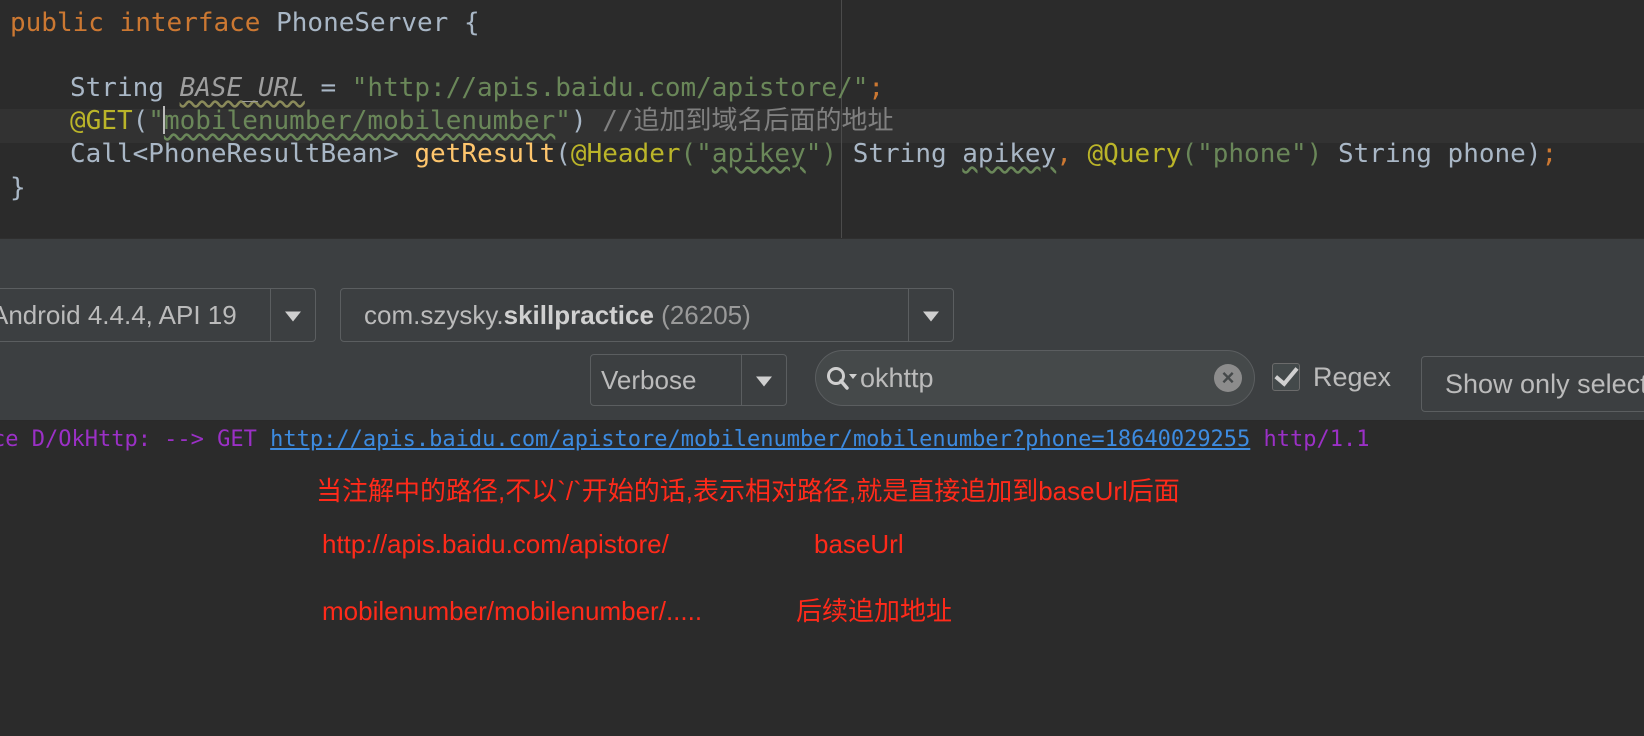 The image size is (1644, 736). Describe the element at coordinates (557, 315) in the screenshot. I see `process-dropdown-label: com.szysky.skillpractice (26205)` at that location.